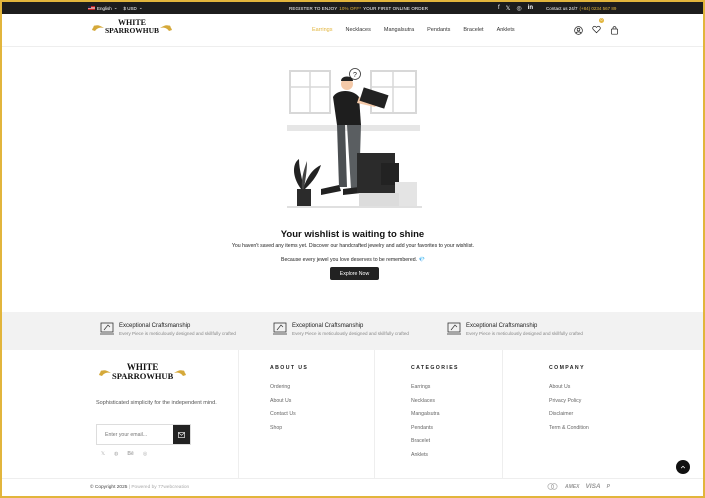 Image resolution: width=705 pixels, height=498 pixels. What do you see at coordinates (159, 487) in the screenshot?
I see `powered-by-link: | Powered by 77webcreation` at bounding box center [159, 487].